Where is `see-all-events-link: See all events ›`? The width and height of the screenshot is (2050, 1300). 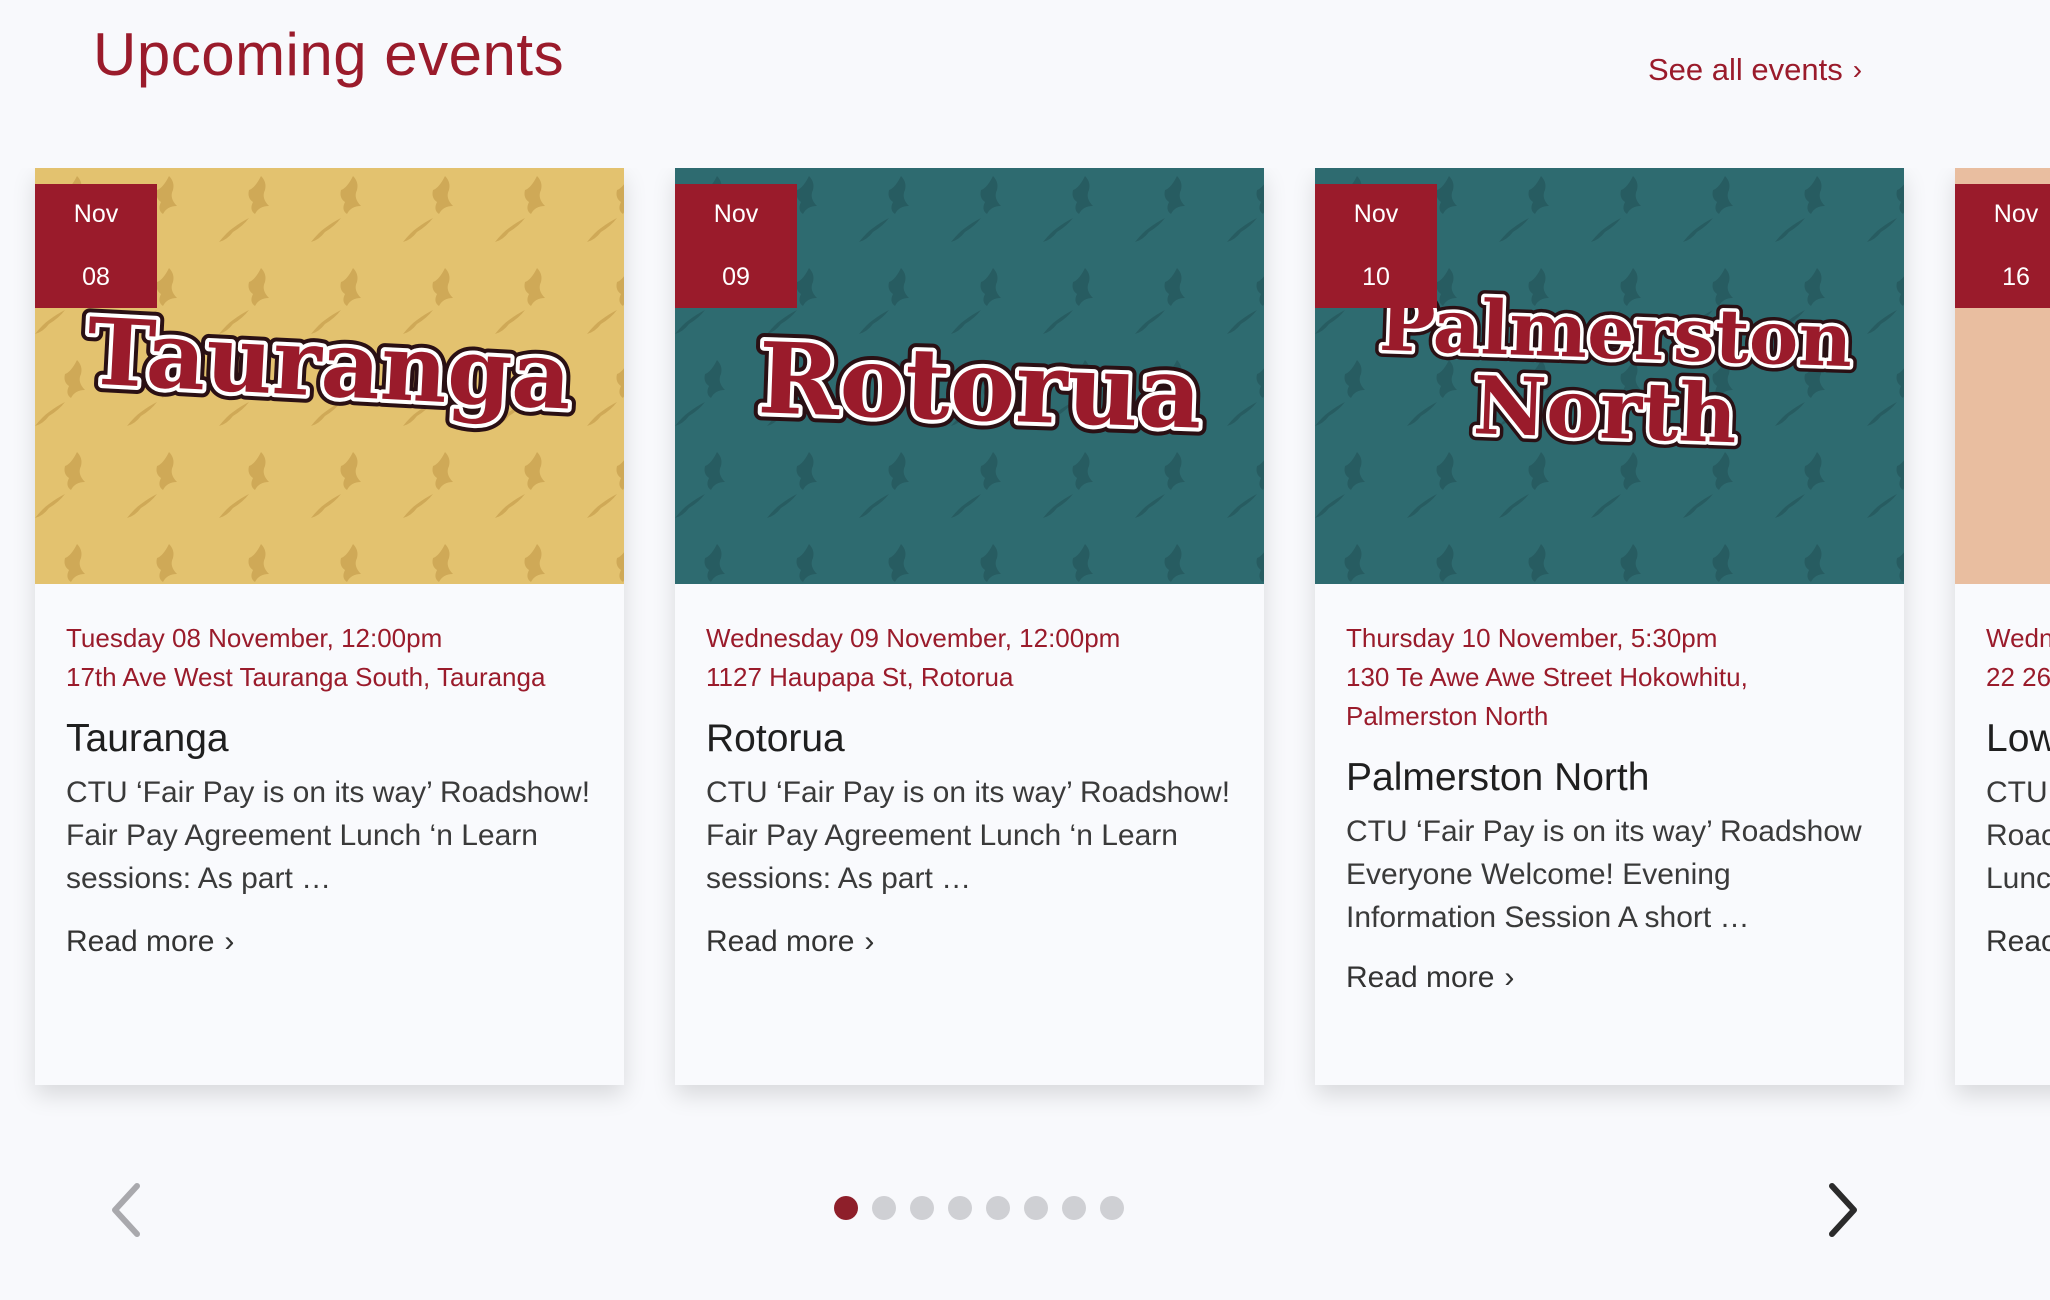
see-all-events-link: See all events › is located at coordinates (1755, 70).